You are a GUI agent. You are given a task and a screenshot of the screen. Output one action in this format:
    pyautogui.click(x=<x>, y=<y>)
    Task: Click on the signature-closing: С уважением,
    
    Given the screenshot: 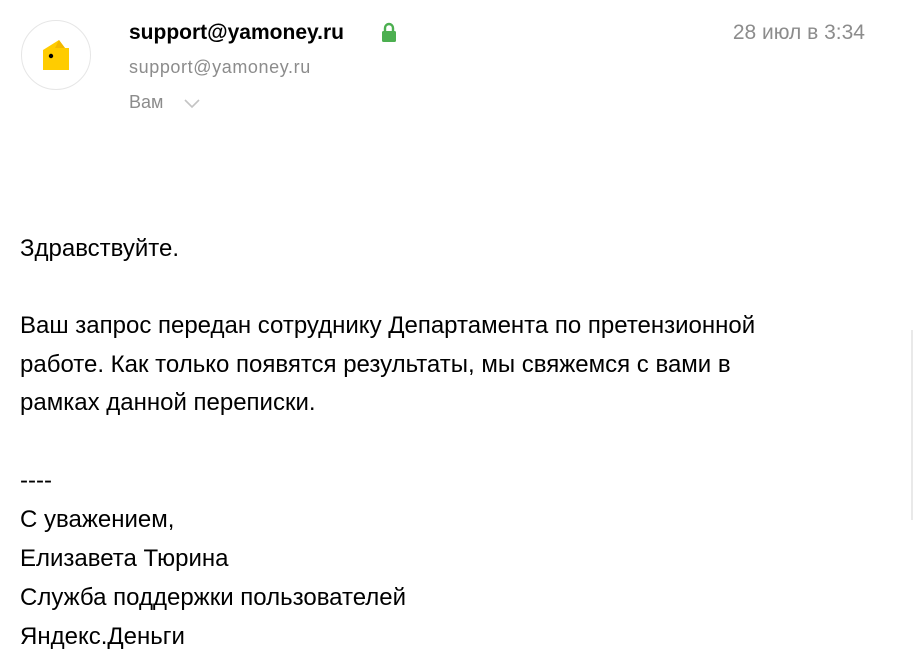 What is the action you would take?
    pyautogui.click(x=97, y=519)
    